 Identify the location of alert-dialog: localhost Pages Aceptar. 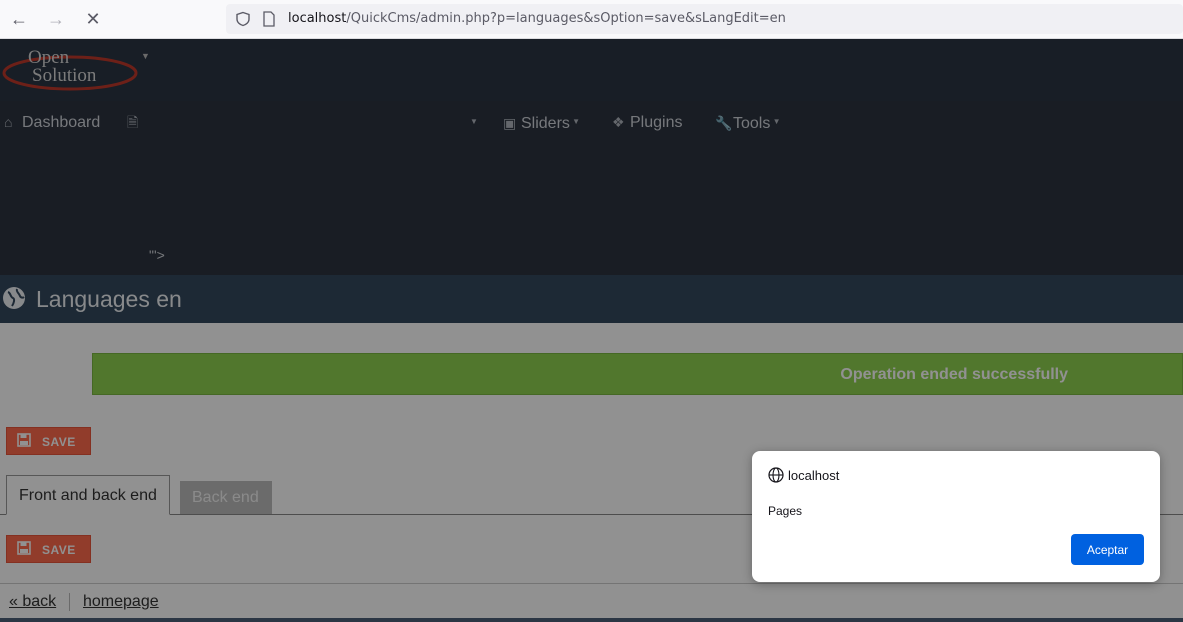
(956, 516).